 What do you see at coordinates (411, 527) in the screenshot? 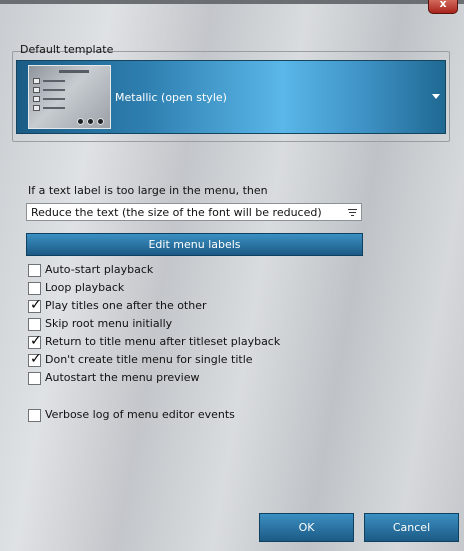
I see `cancel-button: Cancel` at bounding box center [411, 527].